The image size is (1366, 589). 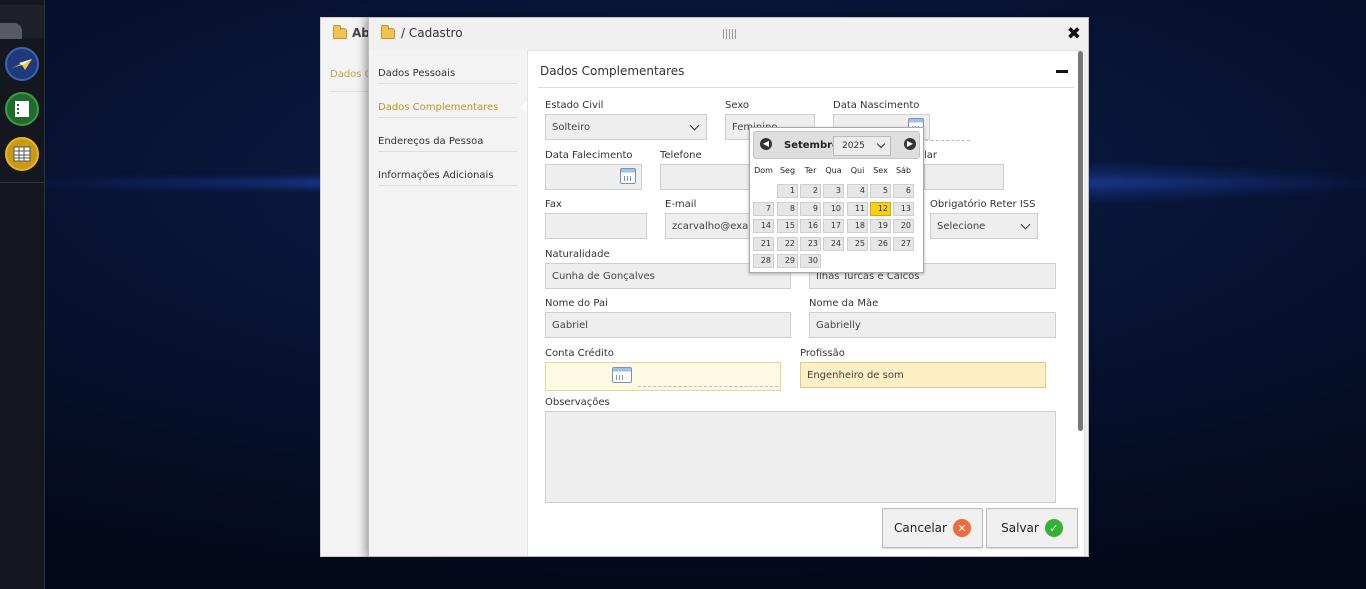 What do you see at coordinates (447, 169) in the screenshot?
I see `sidebar-item-informacoes-adicionais: Informações Adicionais` at bounding box center [447, 169].